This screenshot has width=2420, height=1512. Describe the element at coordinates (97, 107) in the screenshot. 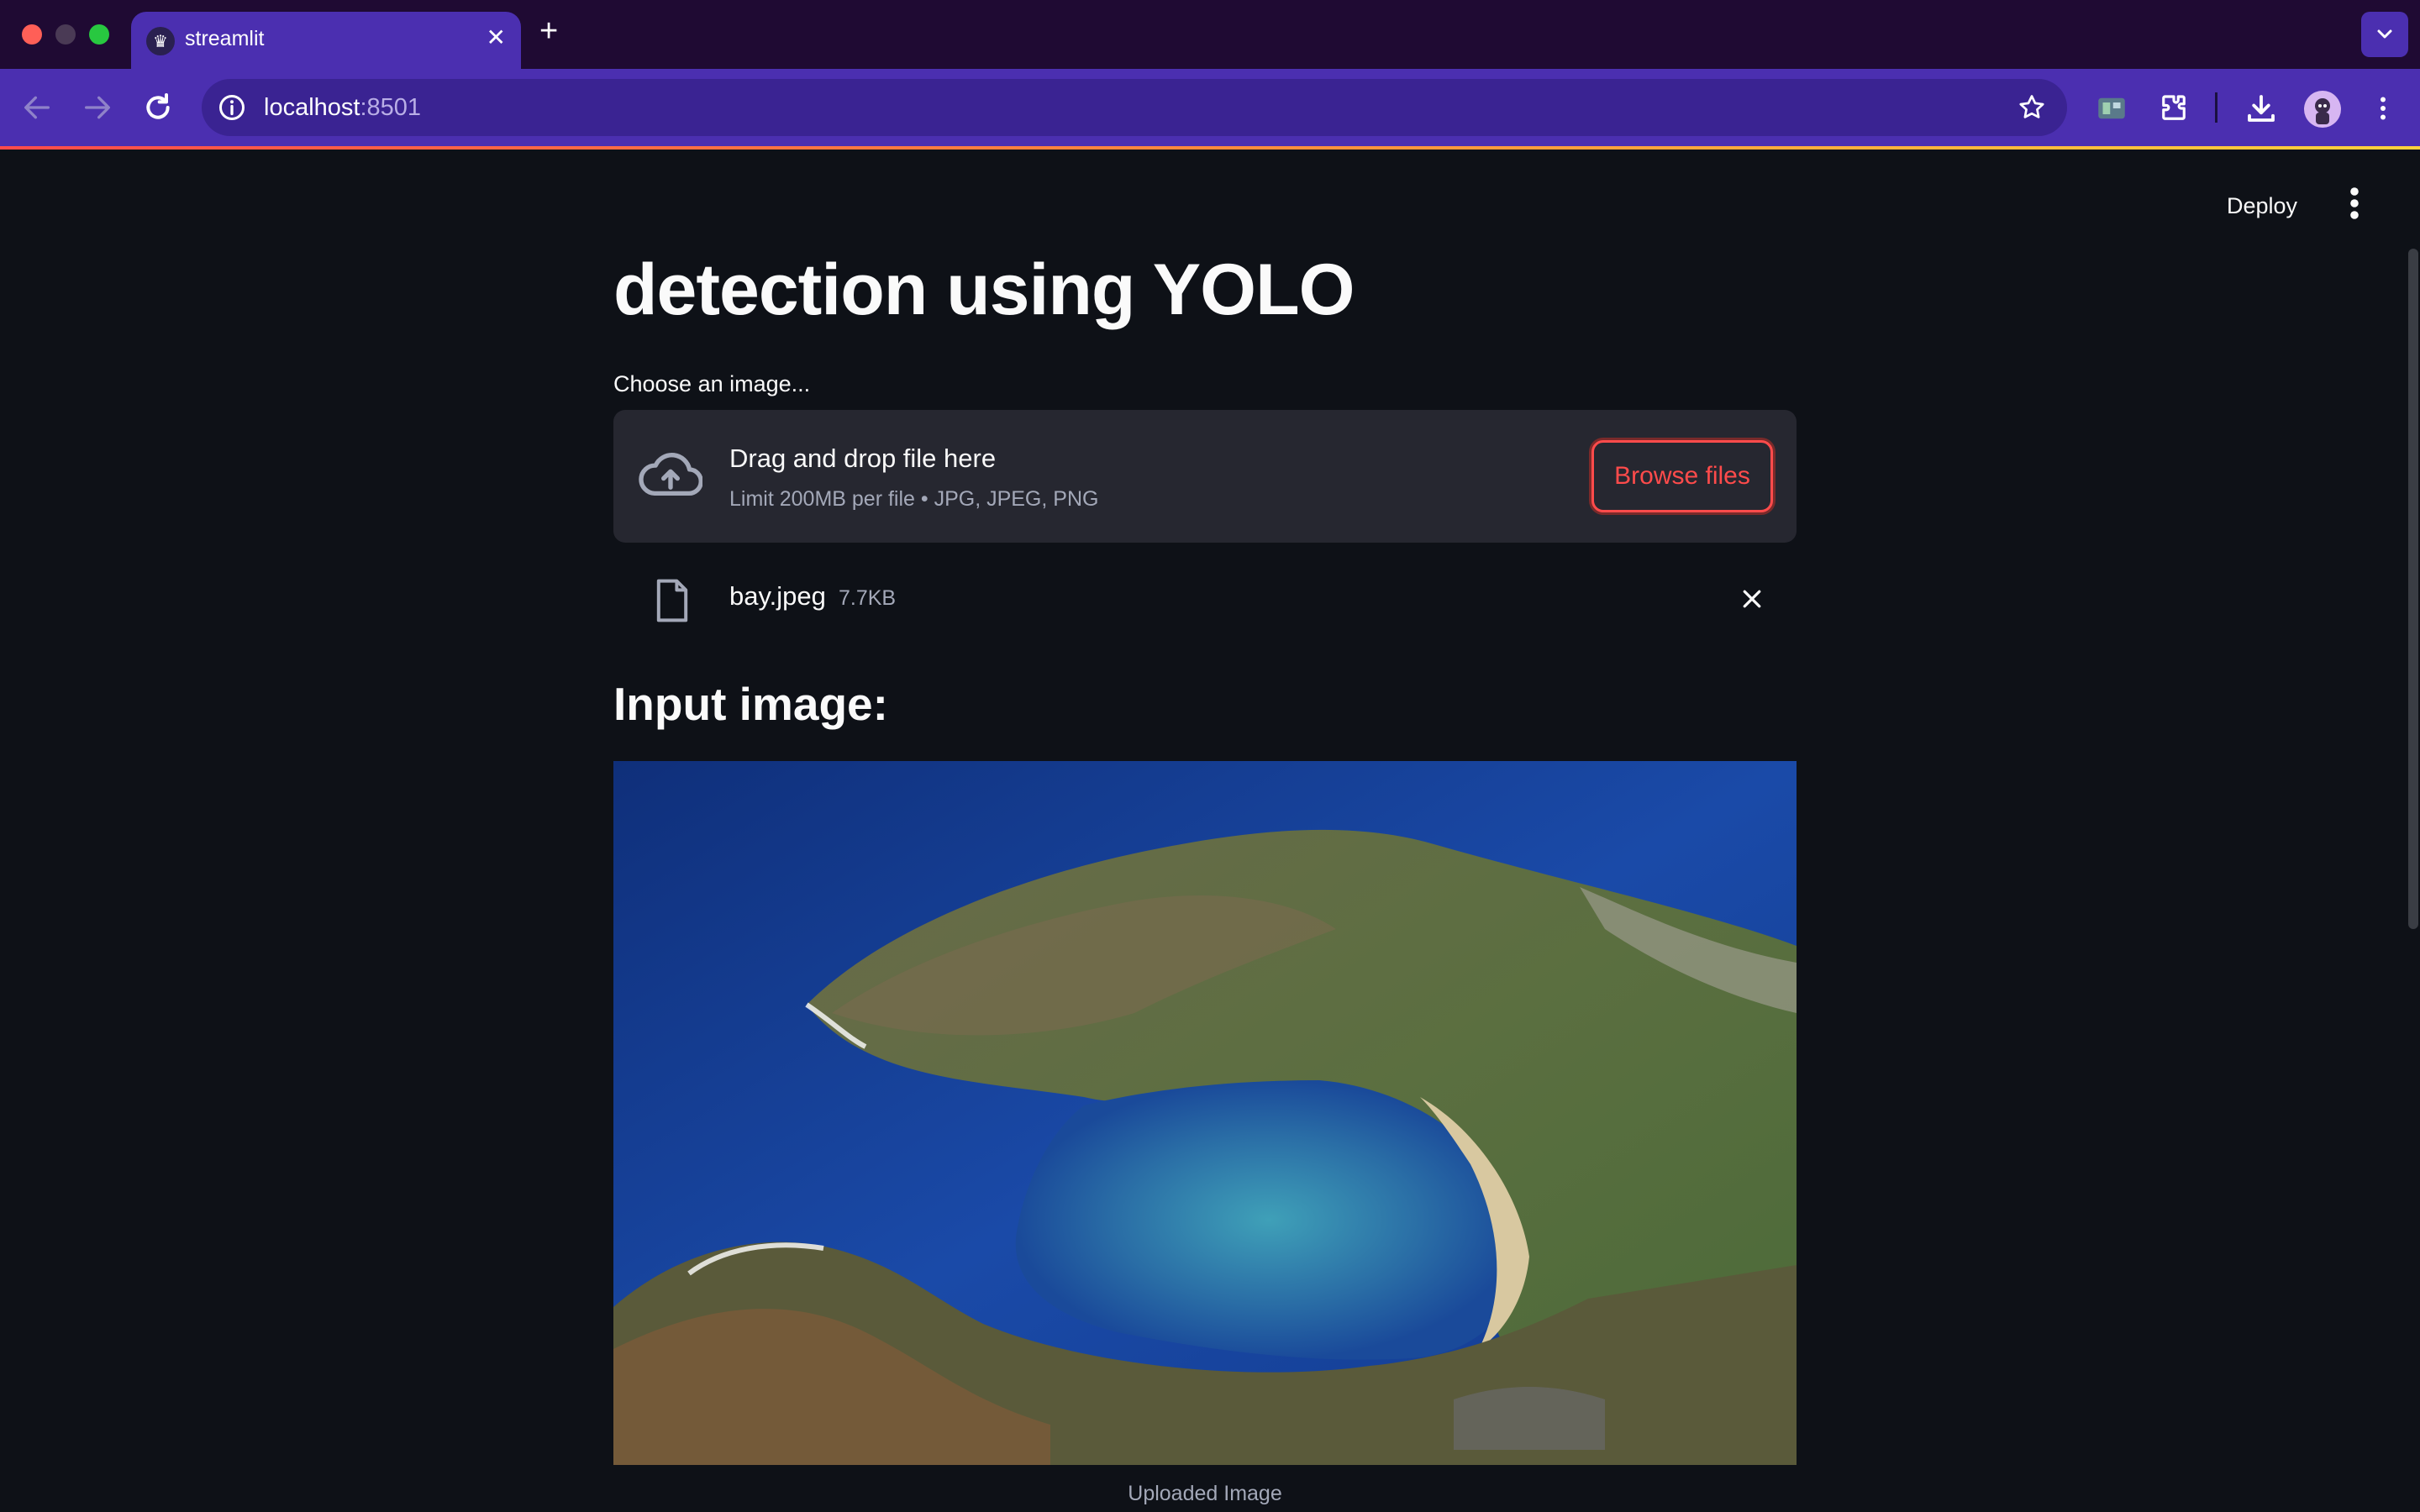

I see `forward-icon` at that location.